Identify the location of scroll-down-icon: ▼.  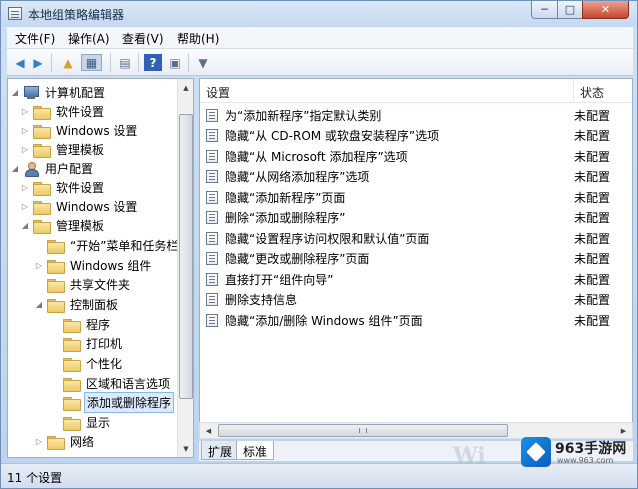
(185, 448).